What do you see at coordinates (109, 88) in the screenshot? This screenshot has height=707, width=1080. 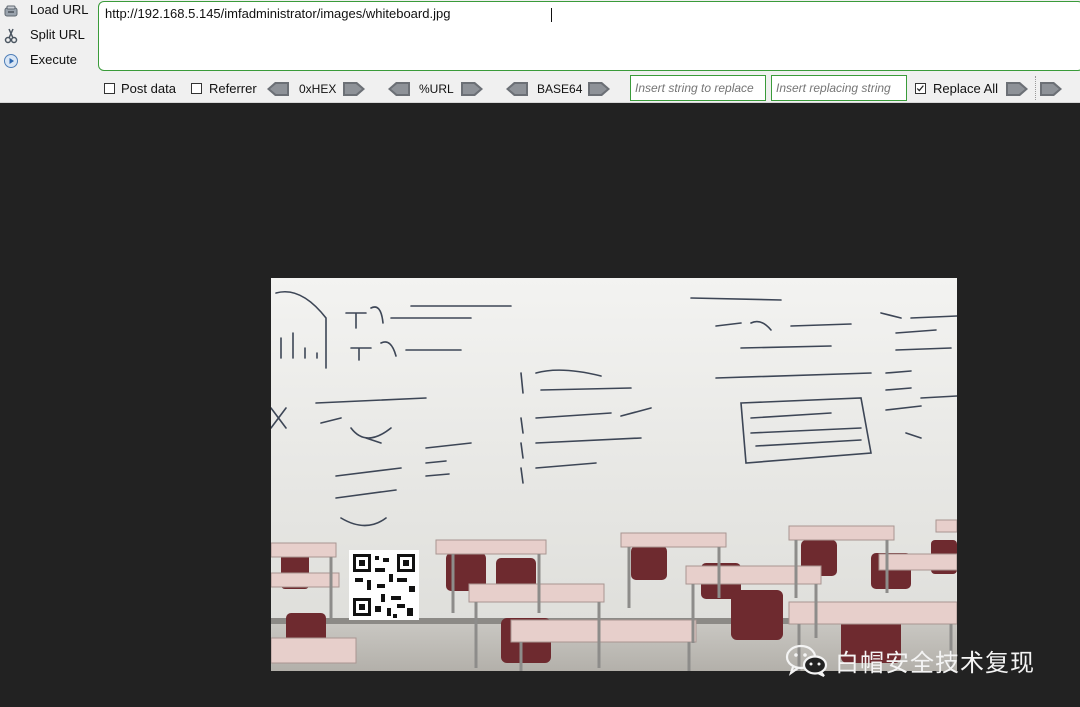 I see `post-data-checkbox` at bounding box center [109, 88].